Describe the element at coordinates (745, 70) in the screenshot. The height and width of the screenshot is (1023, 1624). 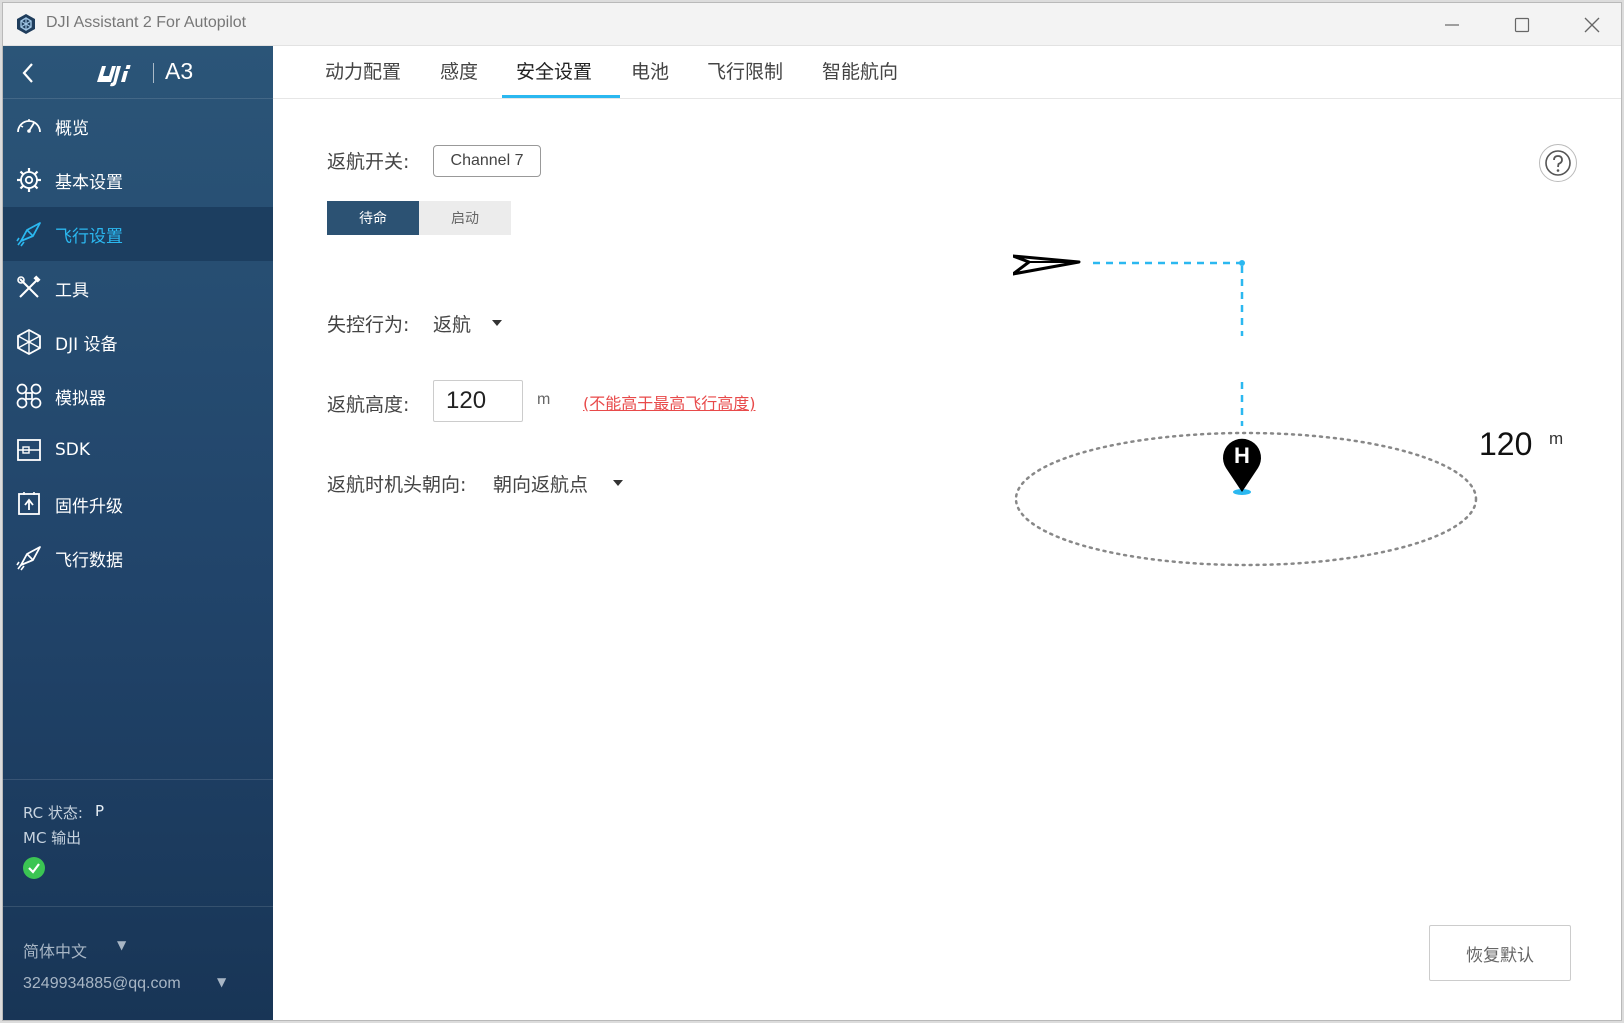
I see `tab-flight-limits: 飞行限制` at that location.